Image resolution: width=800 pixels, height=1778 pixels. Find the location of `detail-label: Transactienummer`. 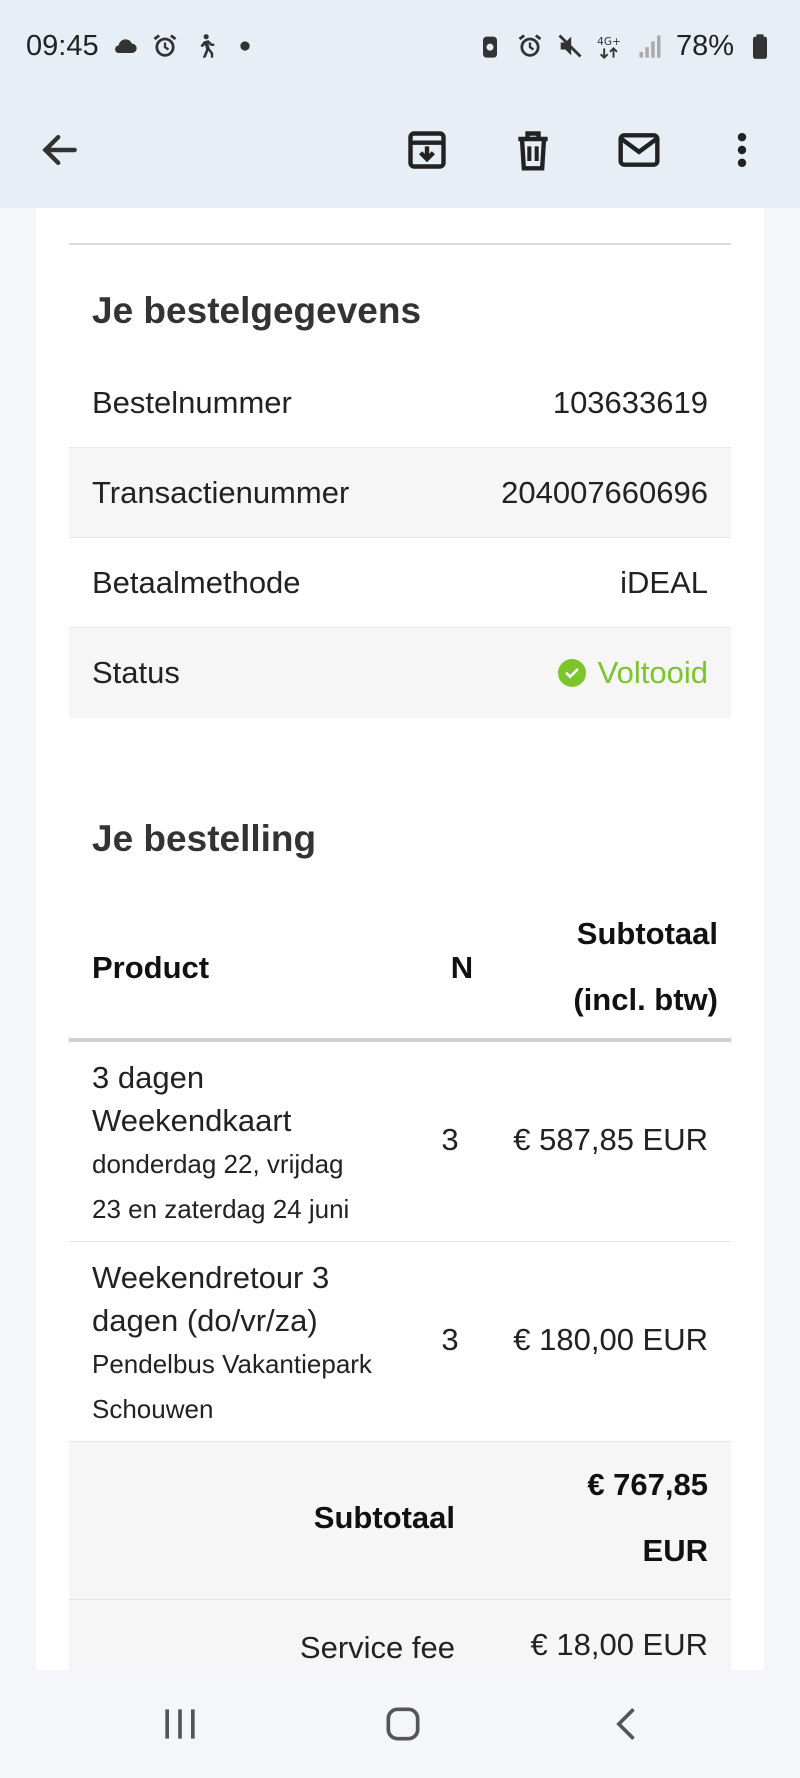

detail-label: Transactienummer is located at coordinates (221, 492).